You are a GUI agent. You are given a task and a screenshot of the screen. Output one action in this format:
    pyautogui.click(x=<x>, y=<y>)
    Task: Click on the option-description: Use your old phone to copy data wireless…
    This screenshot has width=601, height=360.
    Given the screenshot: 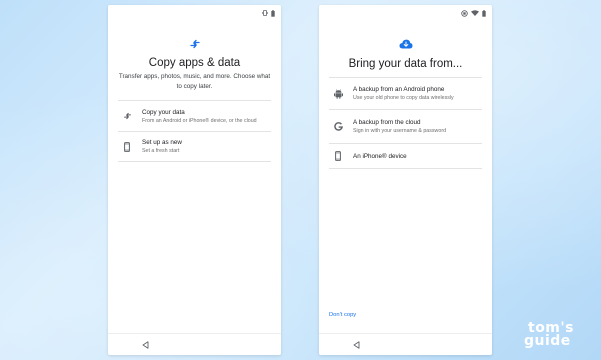 What is the action you would take?
    pyautogui.click(x=403, y=98)
    